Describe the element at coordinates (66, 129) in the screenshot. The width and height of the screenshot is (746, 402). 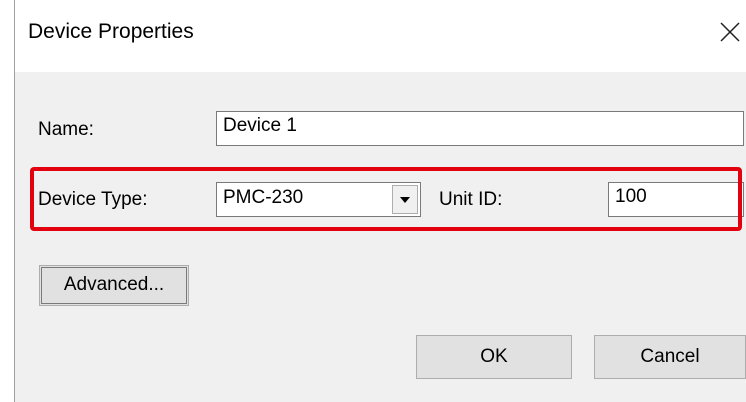
I see `name-label: Name:` at that location.